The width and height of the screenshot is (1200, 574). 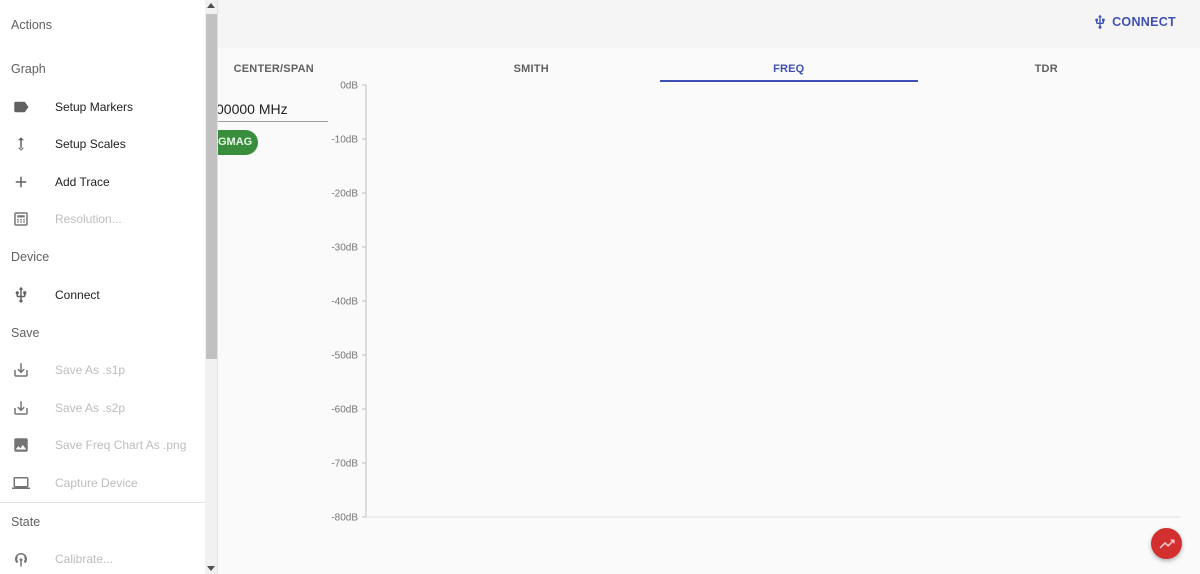 What do you see at coordinates (96, 482) in the screenshot?
I see `menu-label: Capture Device` at bounding box center [96, 482].